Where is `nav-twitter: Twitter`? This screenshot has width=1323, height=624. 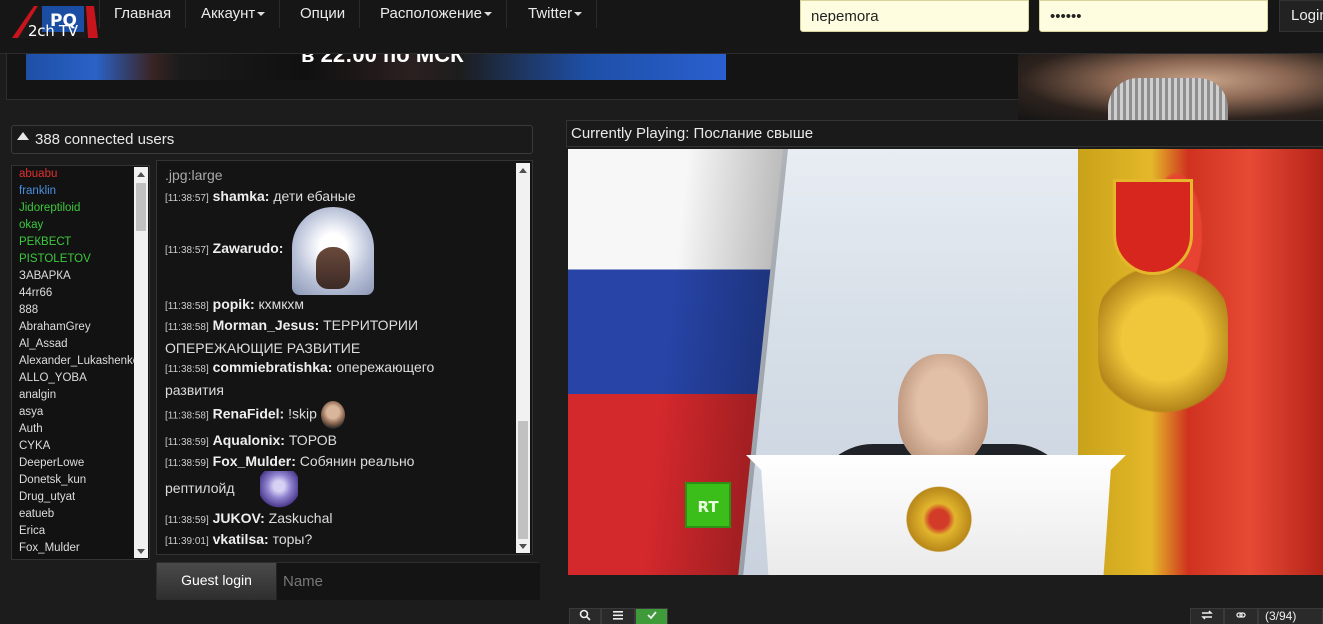
nav-twitter: Twitter is located at coordinates (556, 14).